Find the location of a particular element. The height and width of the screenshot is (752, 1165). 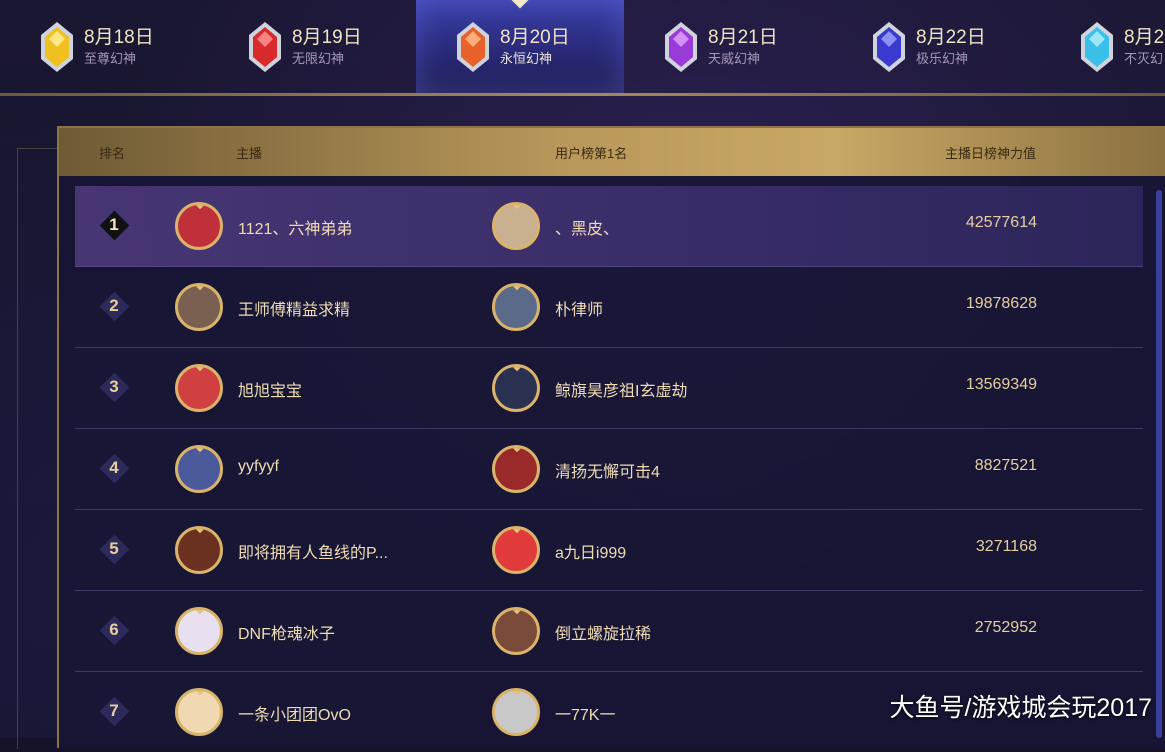

watermark: 大鱼号/游戏城会玩2017 is located at coordinates (1020, 708).